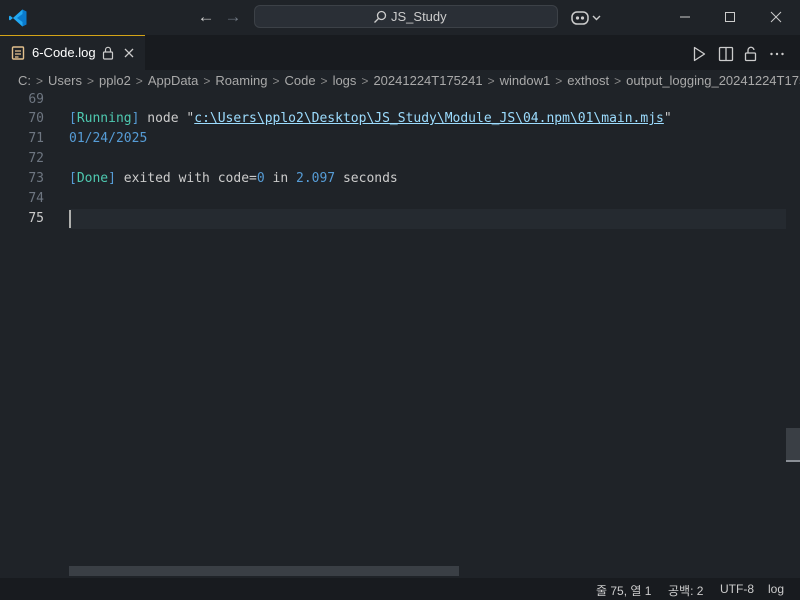  I want to click on lock-icon, so click(108, 53).